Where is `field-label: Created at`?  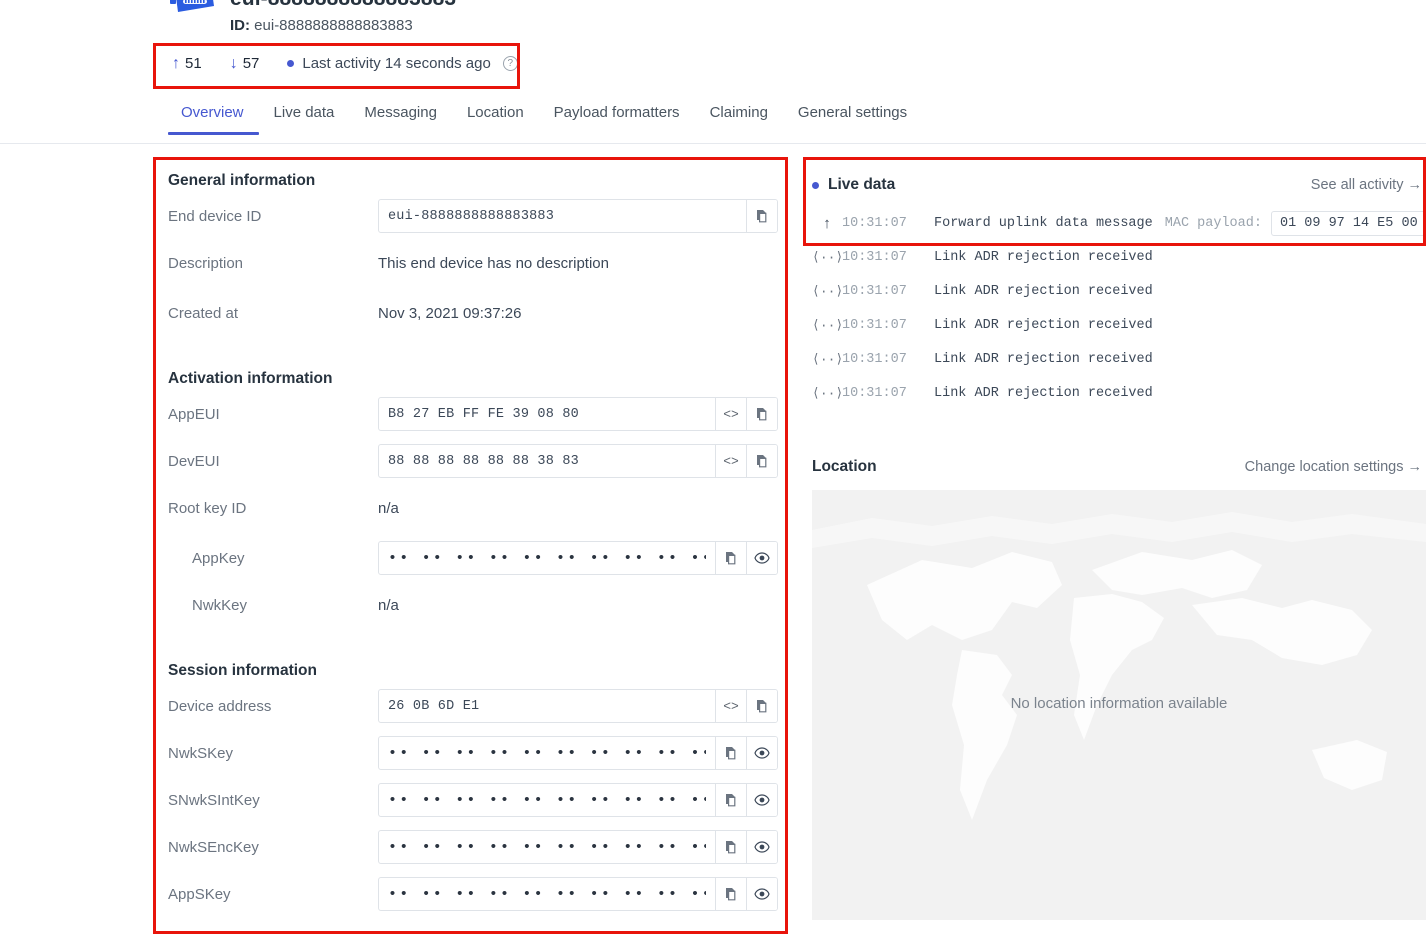
field-label: Created at is located at coordinates (203, 313).